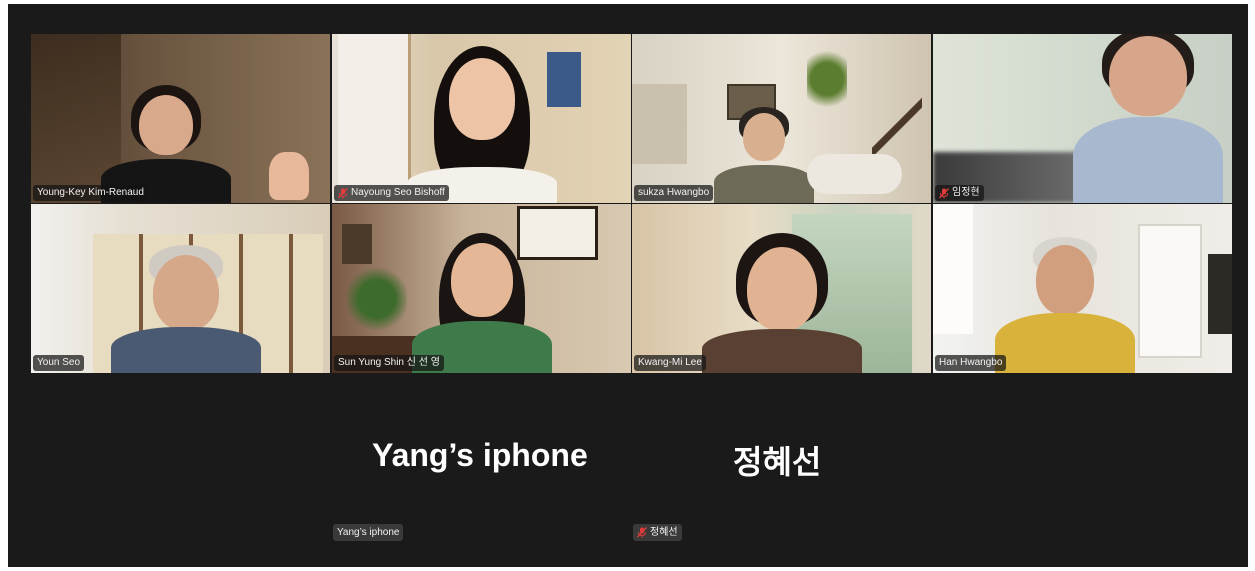 Image resolution: width=1255 pixels, height=571 pixels. What do you see at coordinates (377, 299) in the screenshot?
I see `potted-plant` at bounding box center [377, 299].